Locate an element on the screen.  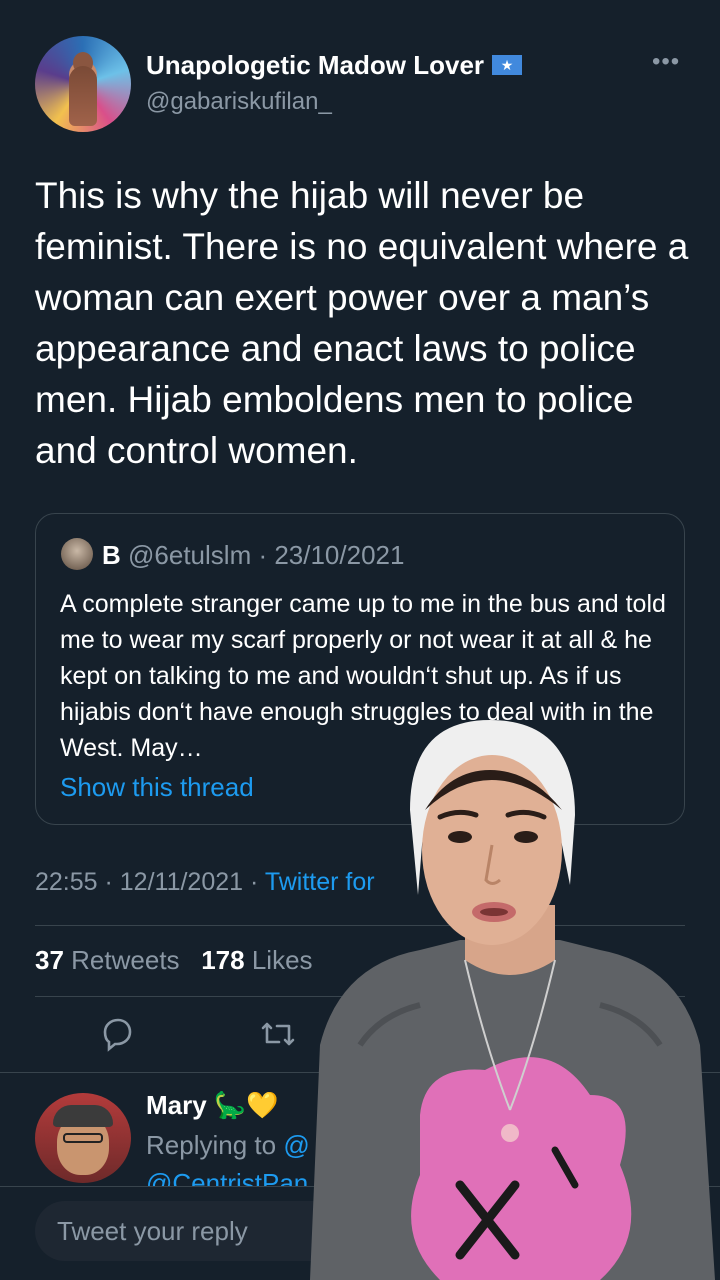
replying-to-line: Replying to @ is located at coordinates (228, 1145).